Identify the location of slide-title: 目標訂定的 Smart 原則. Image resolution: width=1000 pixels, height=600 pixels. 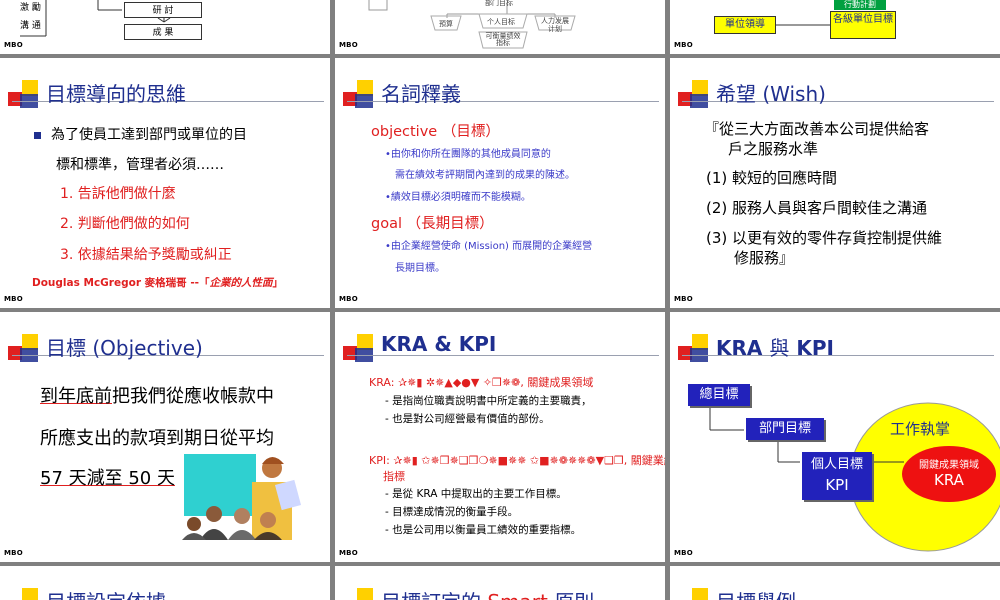
(487, 593).